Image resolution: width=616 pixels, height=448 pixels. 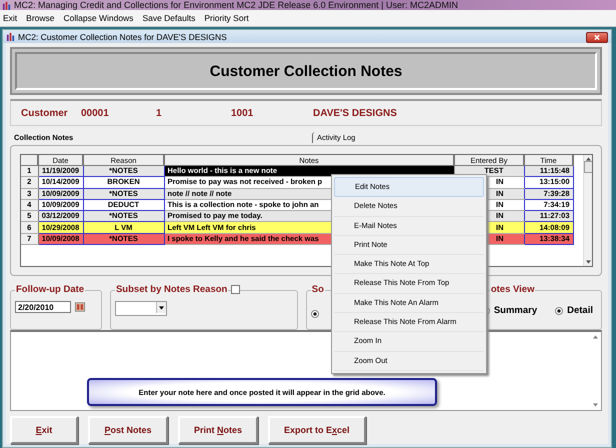 I want to click on checkbox, so click(x=235, y=289).